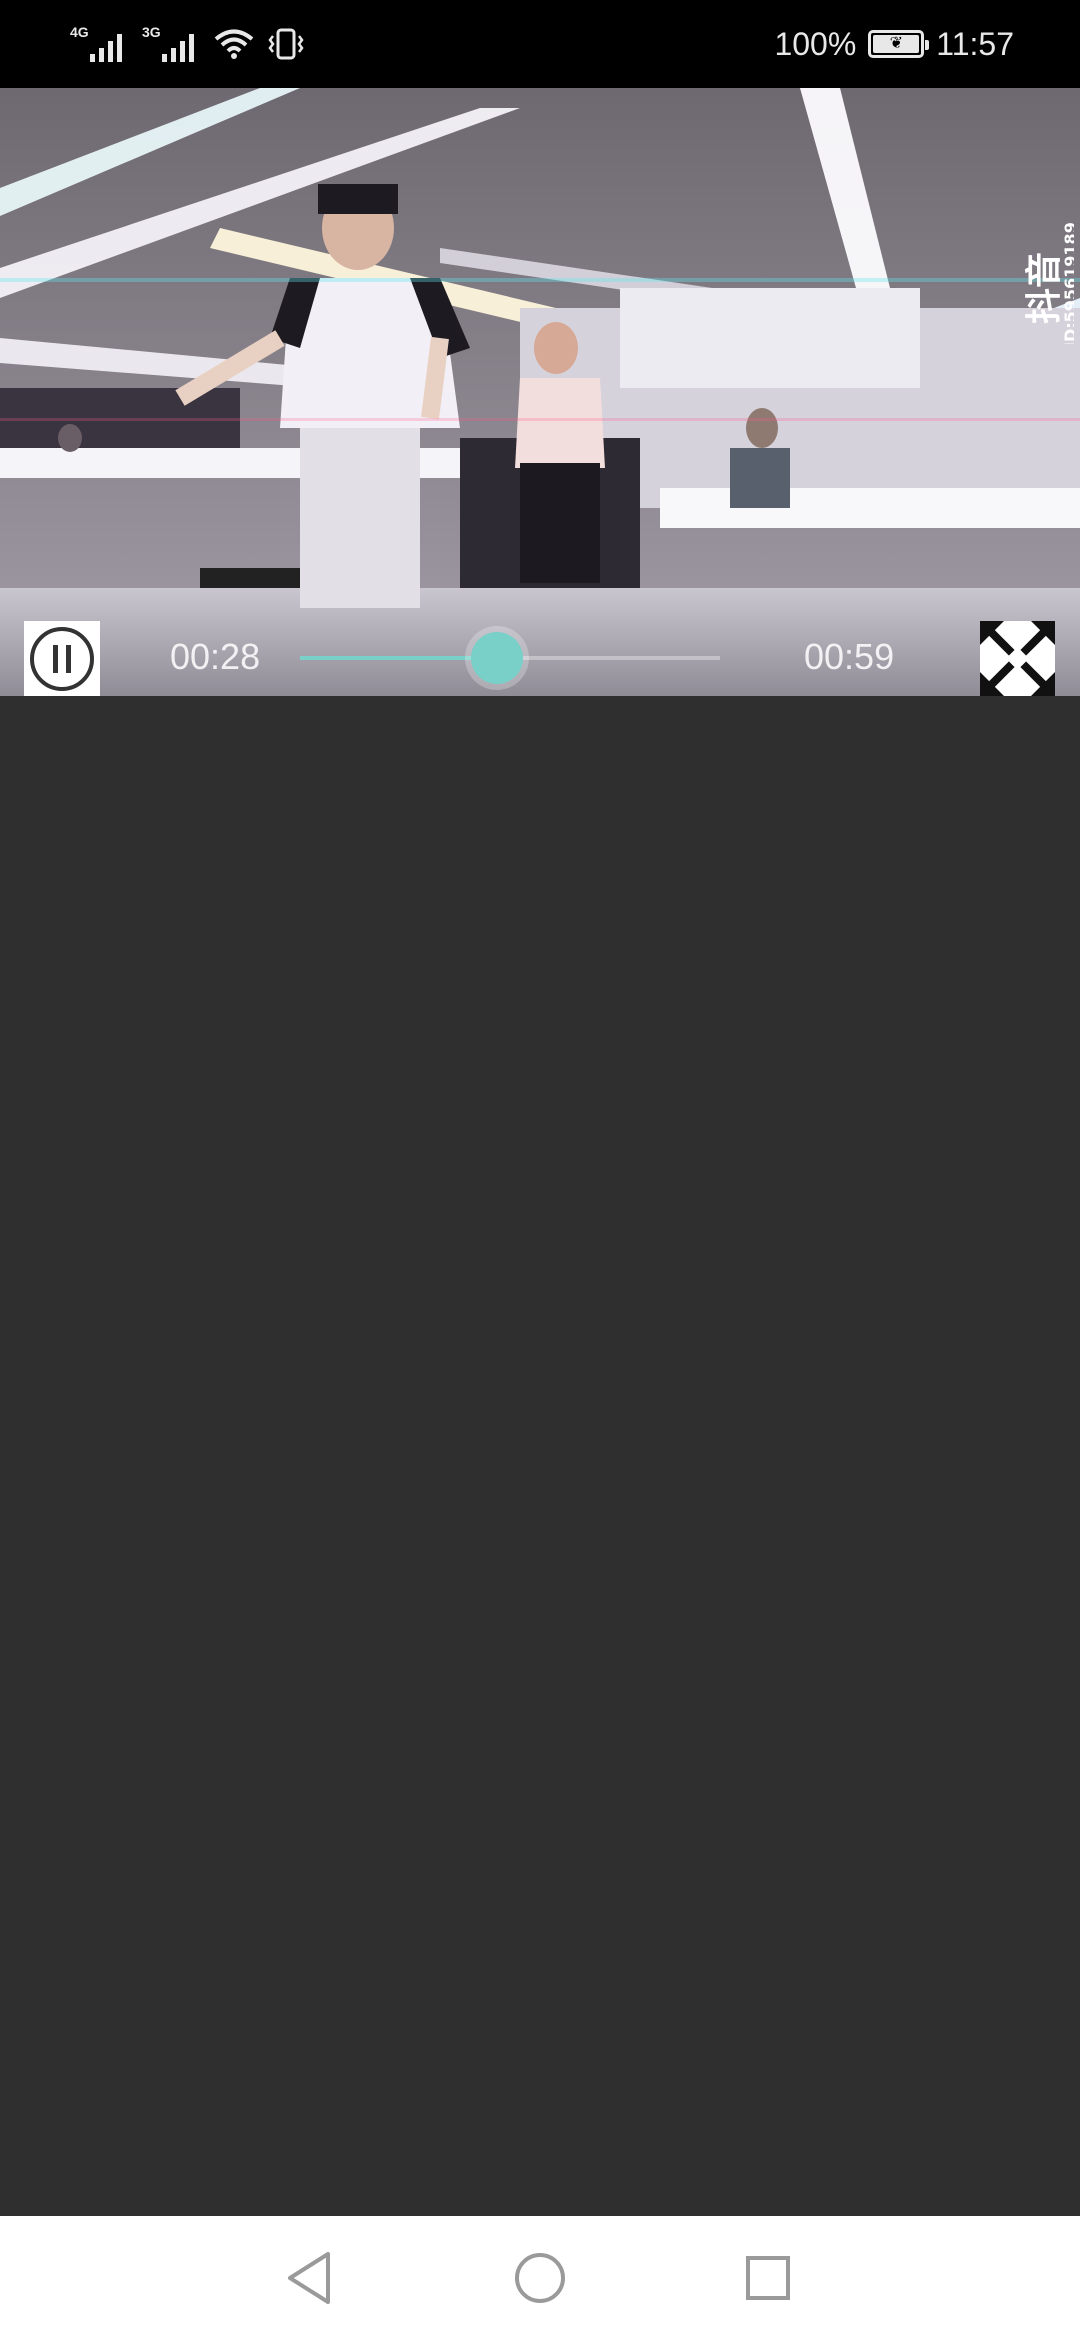 The width and height of the screenshot is (1080, 2340). Describe the element at coordinates (99, 43) in the screenshot. I see `signal-4g-icon: 4G` at that location.